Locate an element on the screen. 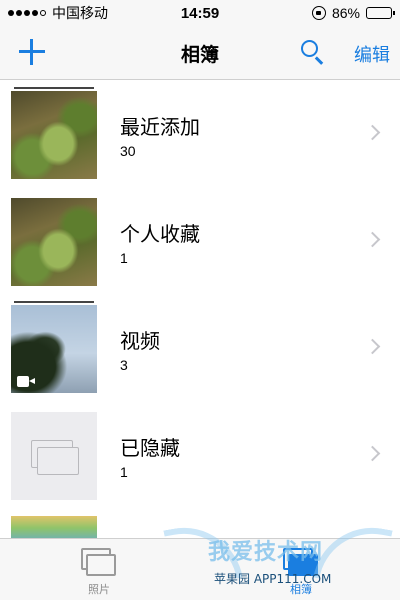  tab-albums: 相簿 is located at coordinates (301, 569).